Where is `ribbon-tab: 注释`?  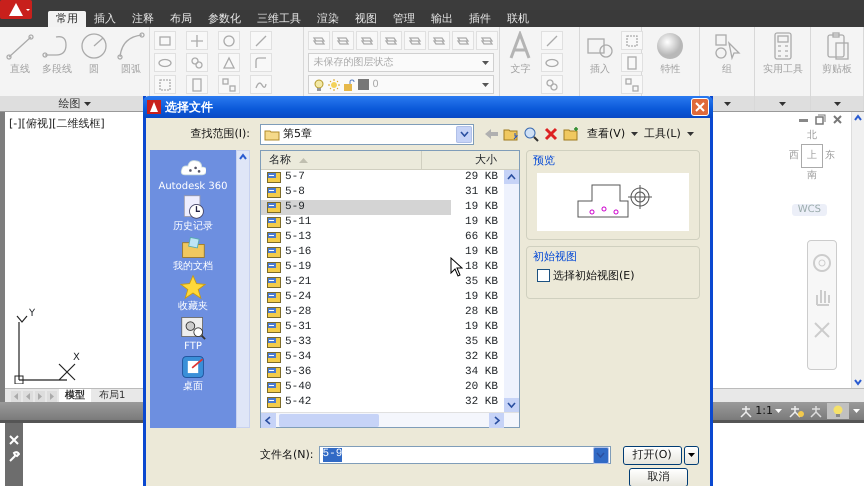
ribbon-tab: 注释 is located at coordinates (143, 19).